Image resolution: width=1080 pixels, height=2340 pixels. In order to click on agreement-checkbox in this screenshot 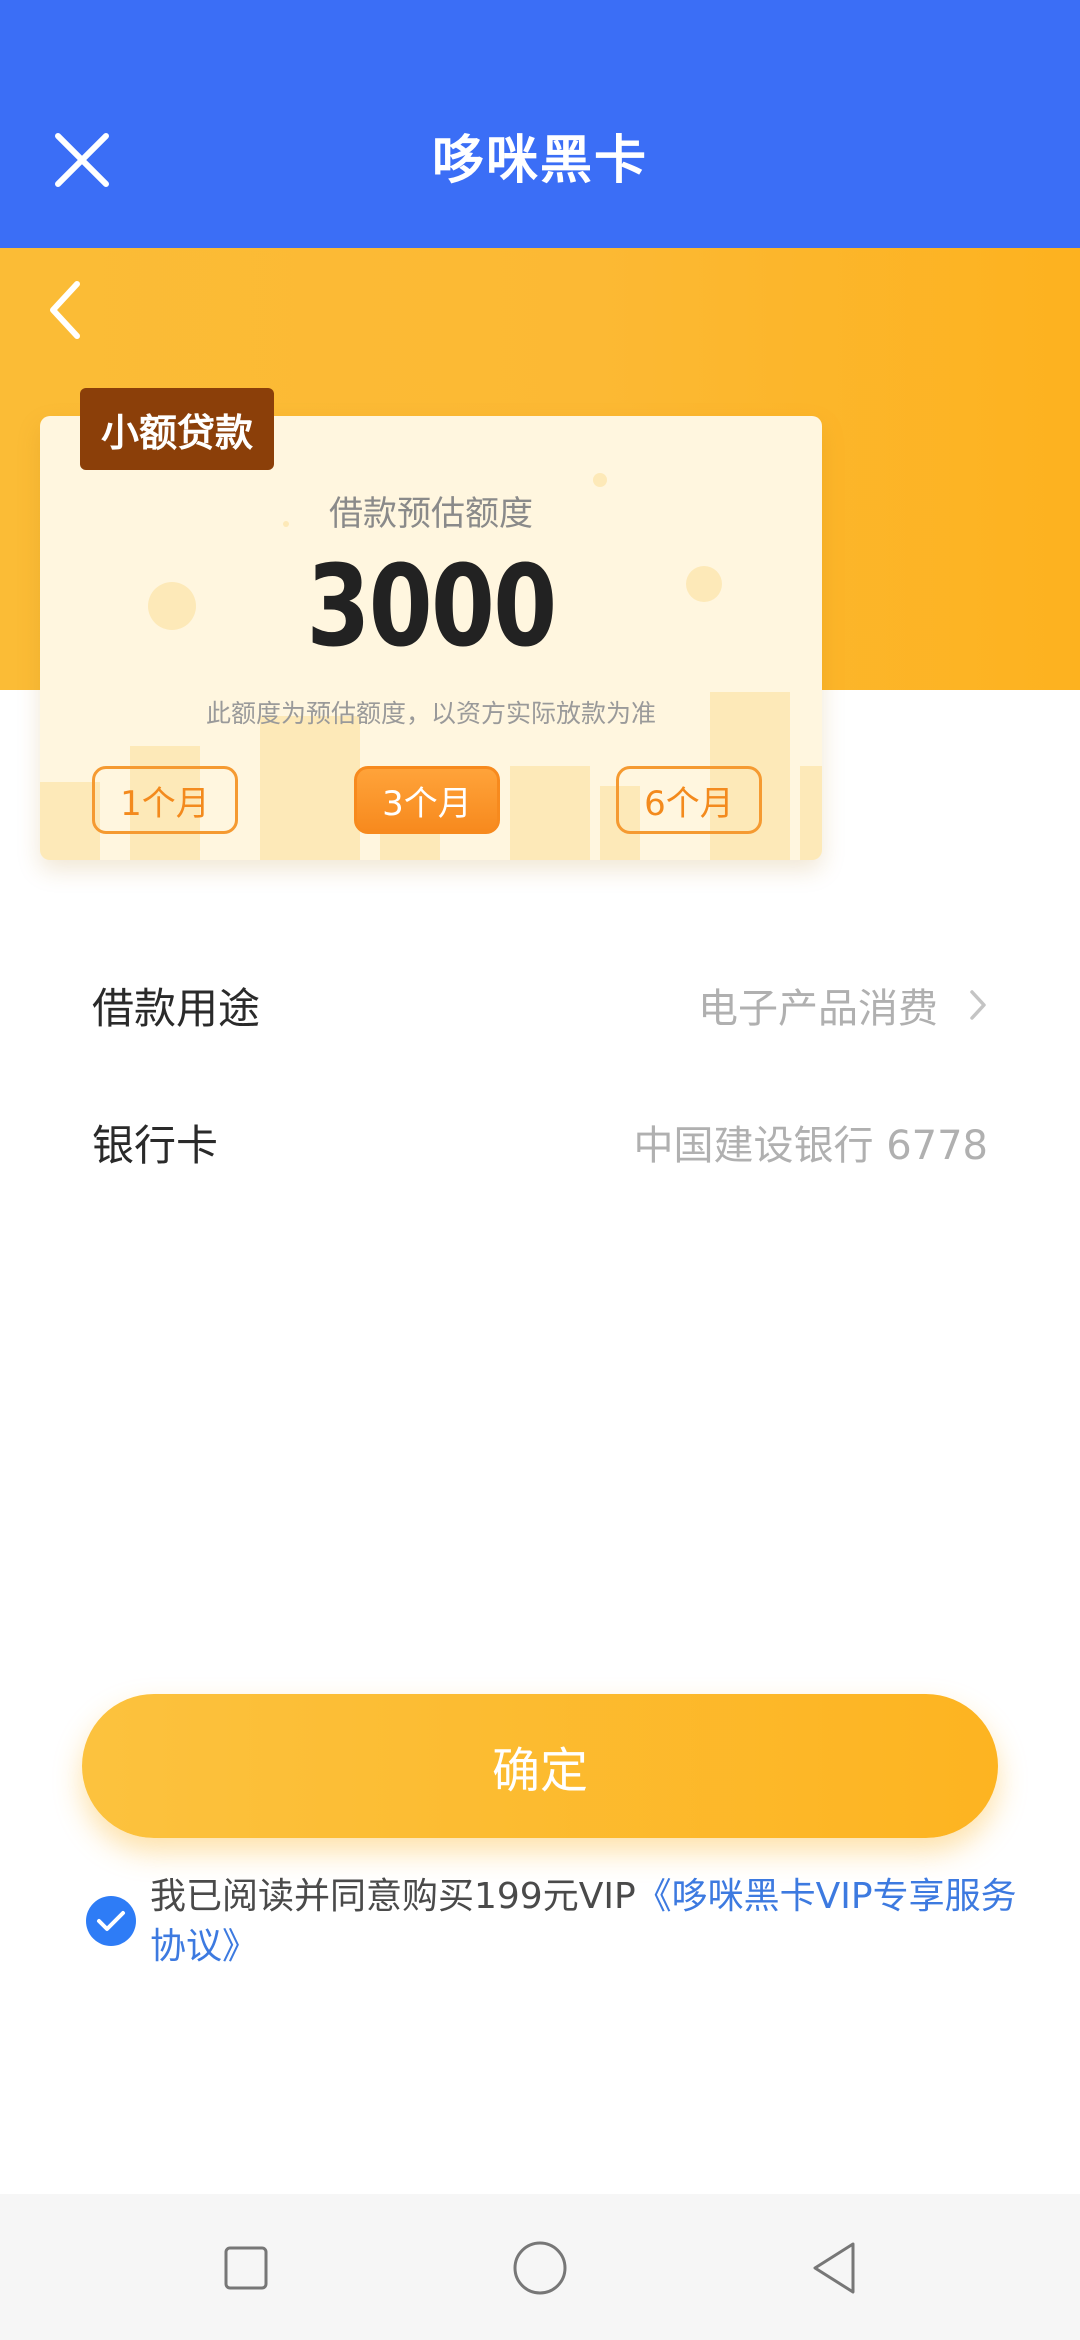, I will do `click(111, 1921)`.